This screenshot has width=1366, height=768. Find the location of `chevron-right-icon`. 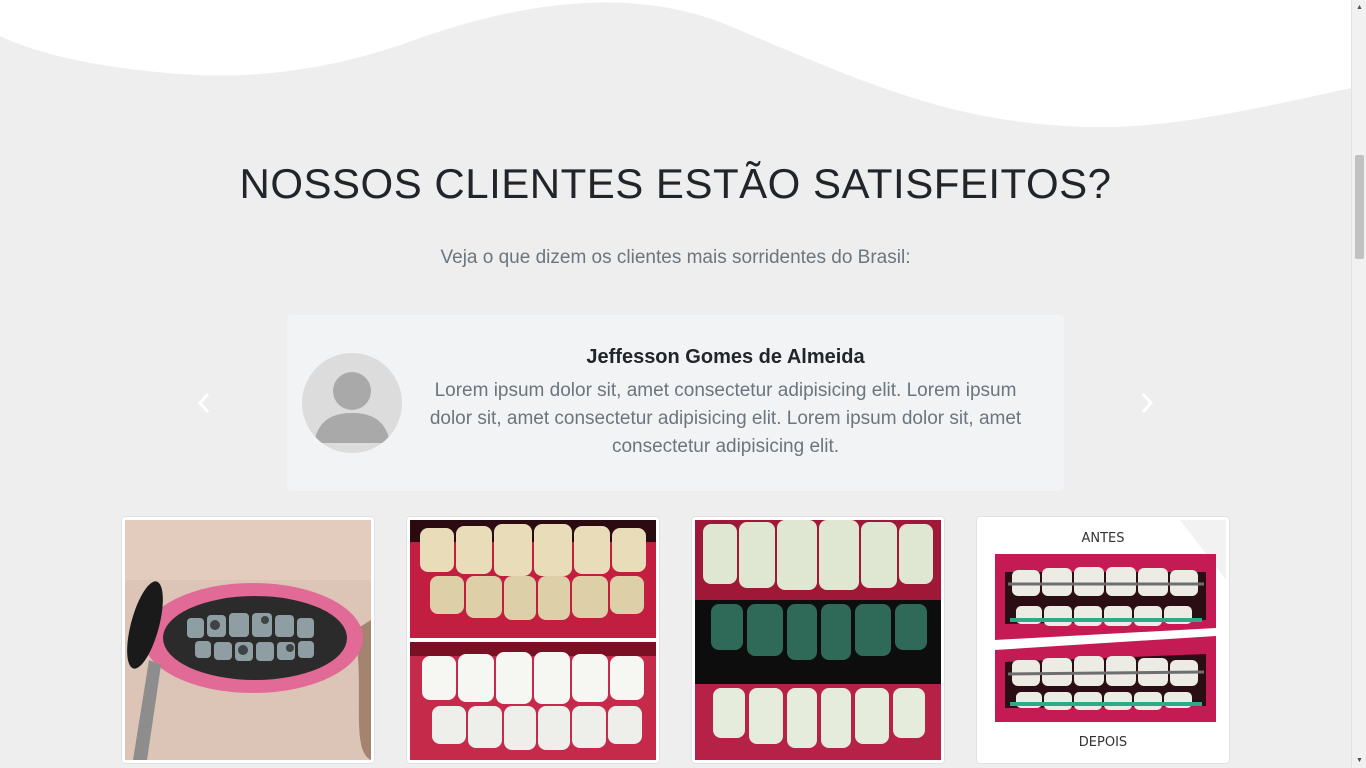

chevron-right-icon is located at coordinates (1147, 403).